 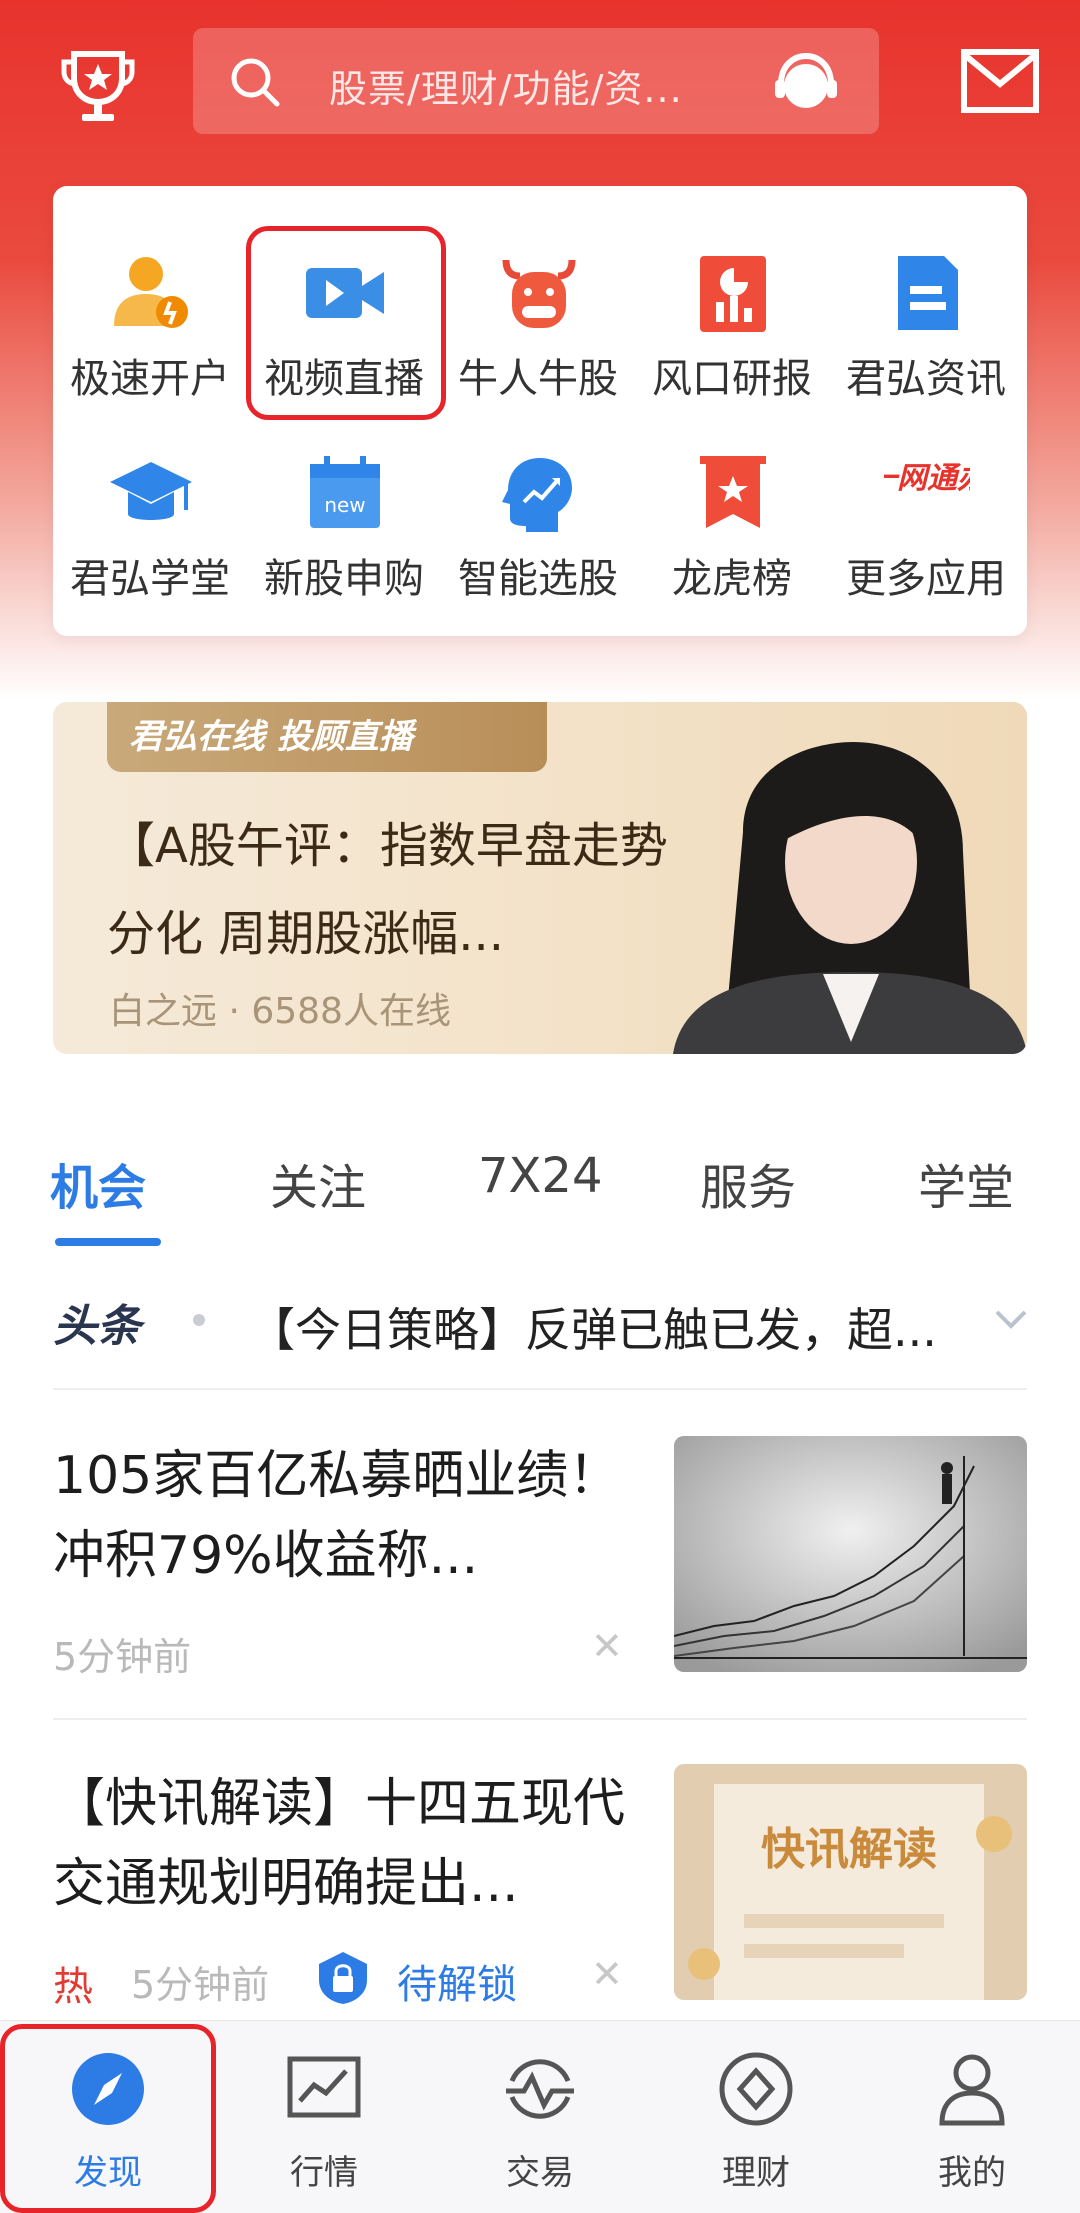 What do you see at coordinates (756, 2089) in the screenshot?
I see `diamond-icon` at bounding box center [756, 2089].